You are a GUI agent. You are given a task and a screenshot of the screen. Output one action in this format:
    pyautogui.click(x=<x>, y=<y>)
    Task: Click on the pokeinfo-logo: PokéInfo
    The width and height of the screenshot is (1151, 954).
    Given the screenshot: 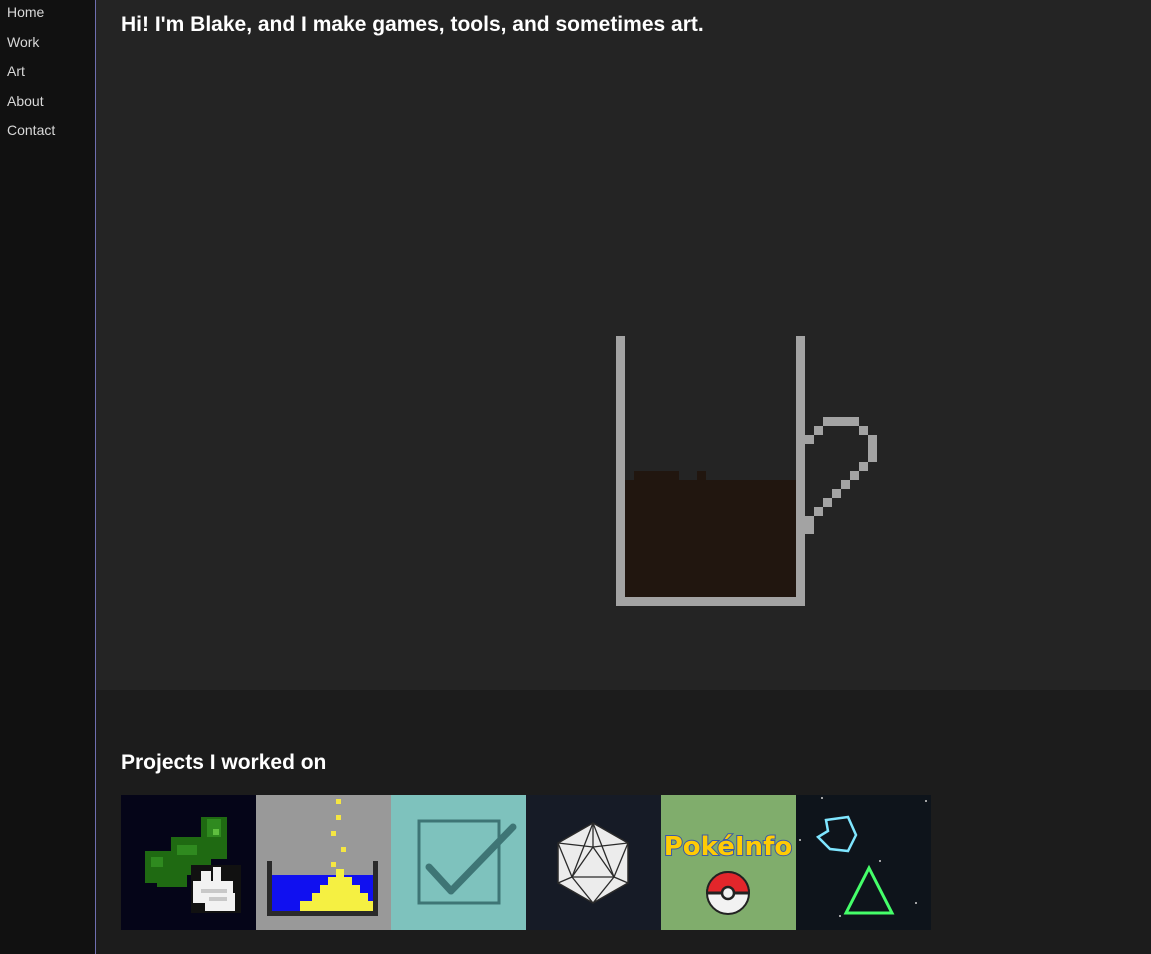 What is the action you would take?
    pyautogui.click(x=728, y=862)
    